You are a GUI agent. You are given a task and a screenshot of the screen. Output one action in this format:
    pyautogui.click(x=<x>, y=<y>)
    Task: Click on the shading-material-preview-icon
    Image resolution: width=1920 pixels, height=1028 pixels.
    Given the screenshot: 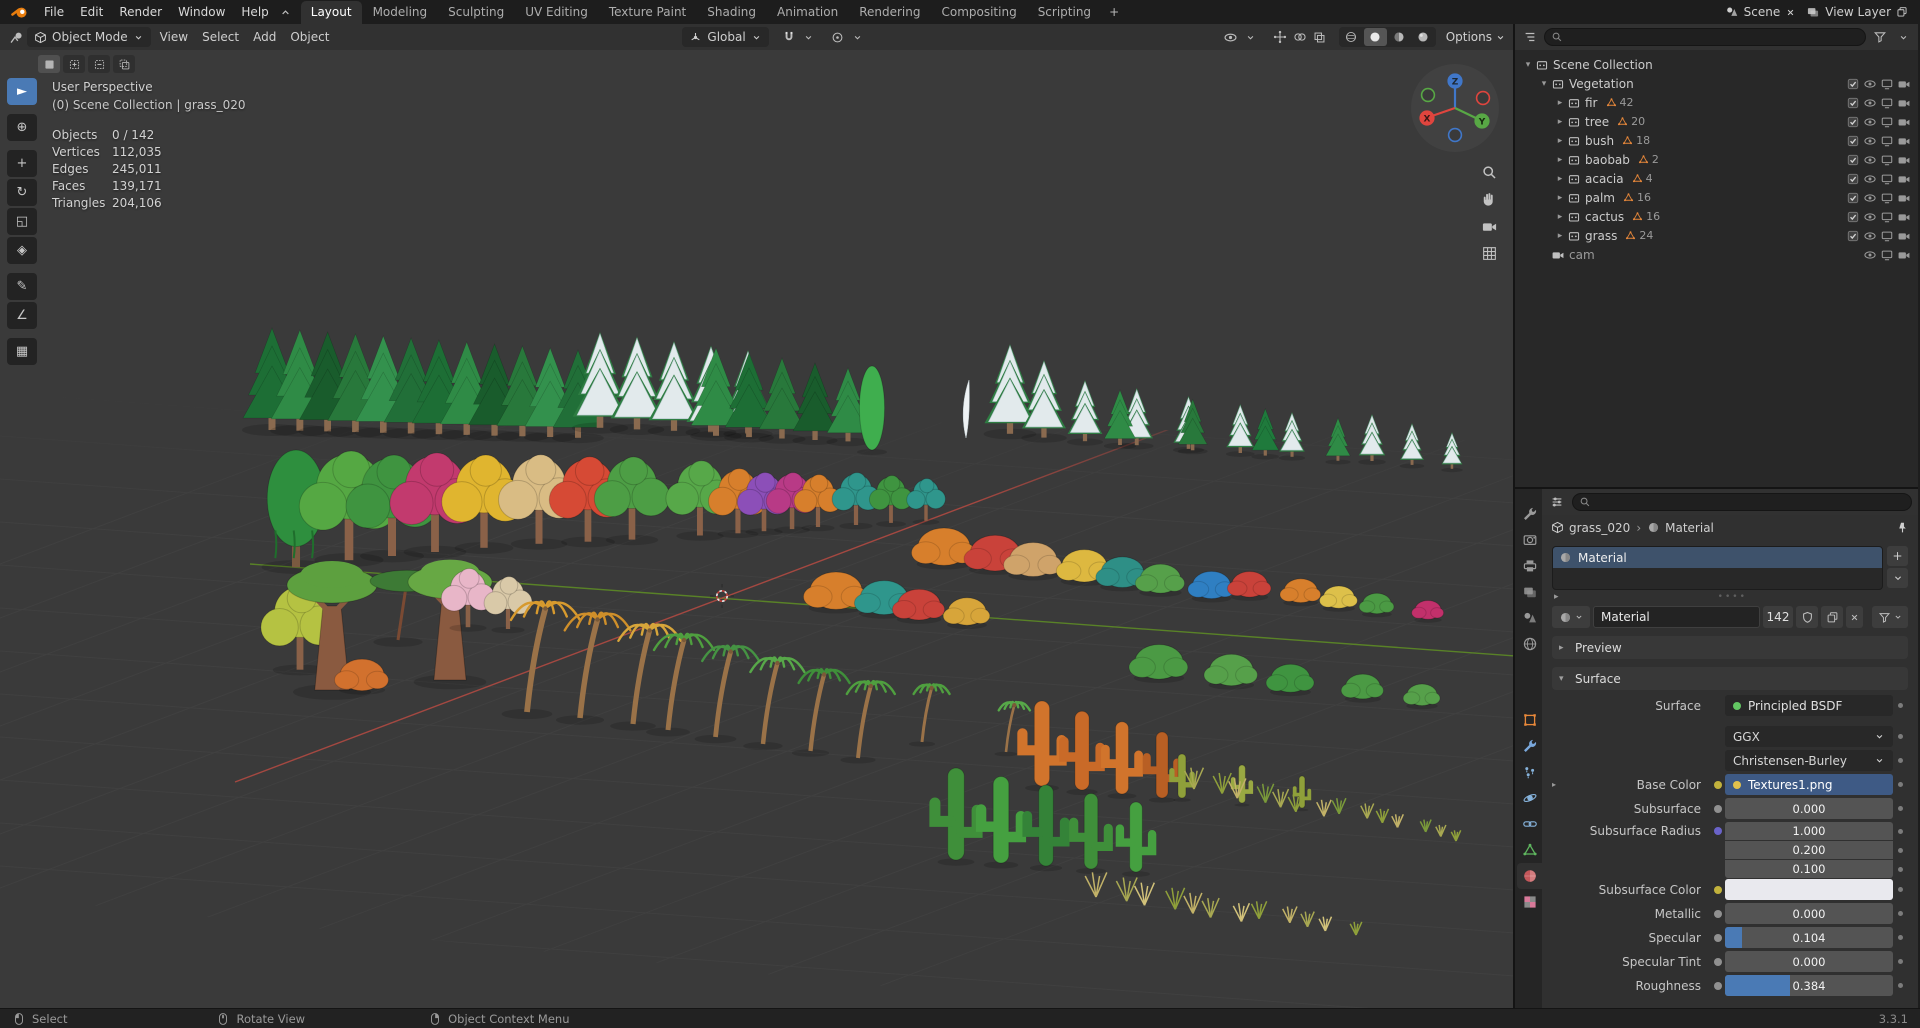 What is the action you would take?
    pyautogui.click(x=1399, y=37)
    